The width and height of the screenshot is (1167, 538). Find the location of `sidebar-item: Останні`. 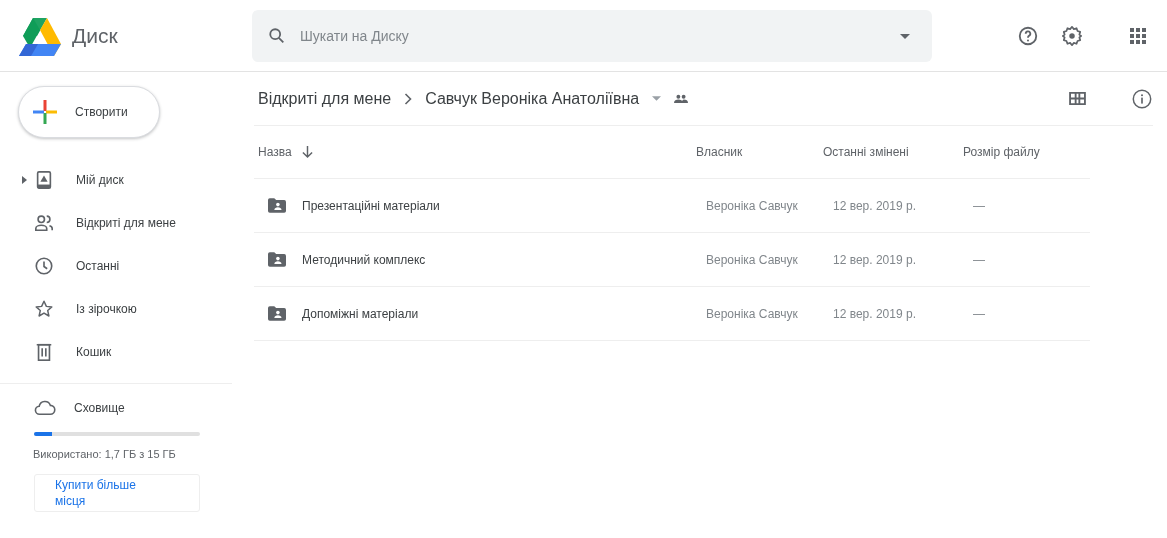

sidebar-item: Останні is located at coordinates (120, 265).